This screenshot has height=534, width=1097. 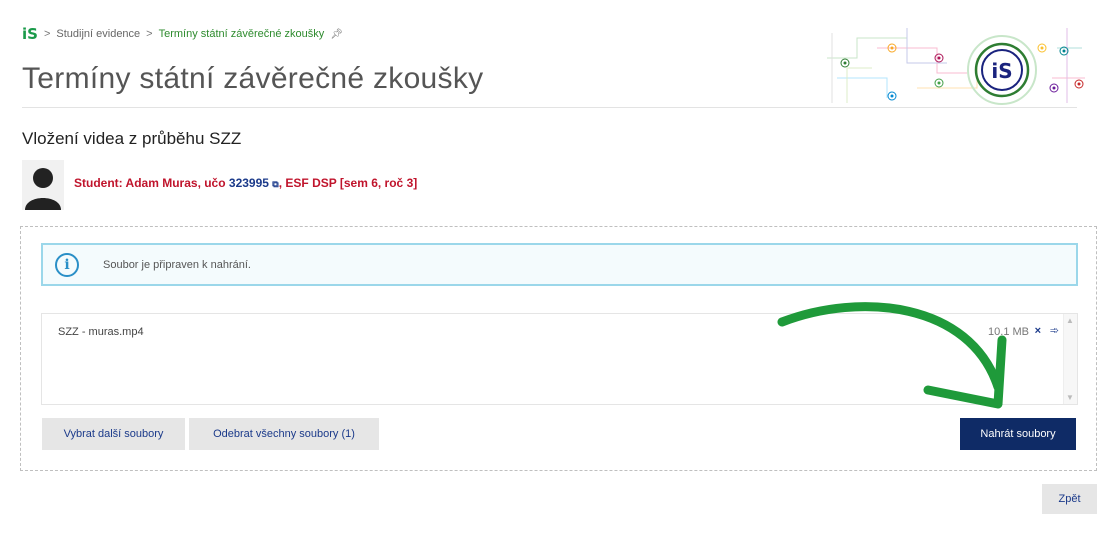 I want to click on info-message-text: Soubor je připraven k nahrání., so click(x=177, y=264).